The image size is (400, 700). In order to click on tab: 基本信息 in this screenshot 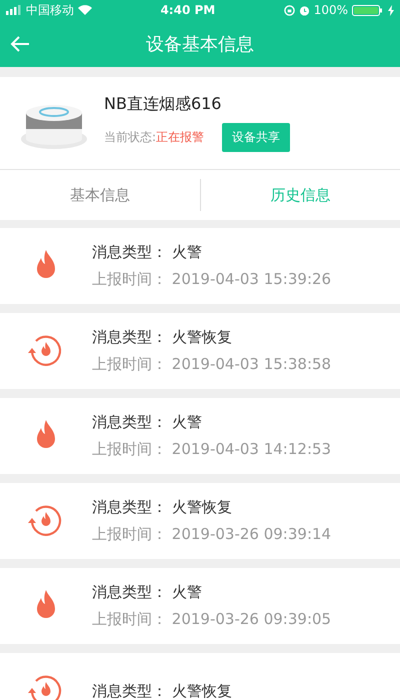, I will do `click(100, 195)`.